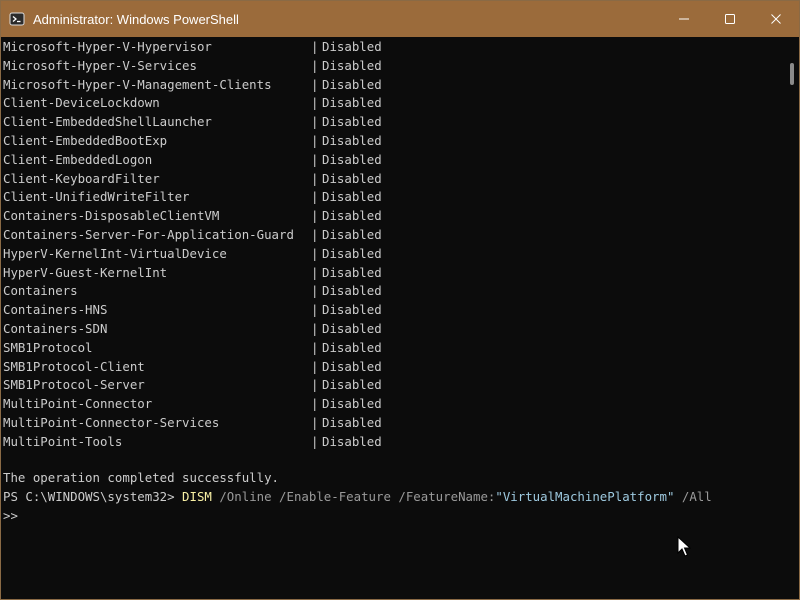 The width and height of the screenshot is (800, 600). Describe the element at coordinates (394, 347) in the screenshot. I see `feature-row: SMB1Protocol | Disabled` at that location.